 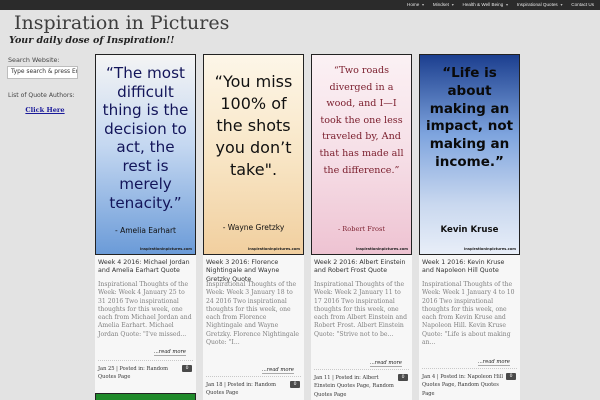 I want to click on post-date: Jan 4, so click(x=429, y=377).